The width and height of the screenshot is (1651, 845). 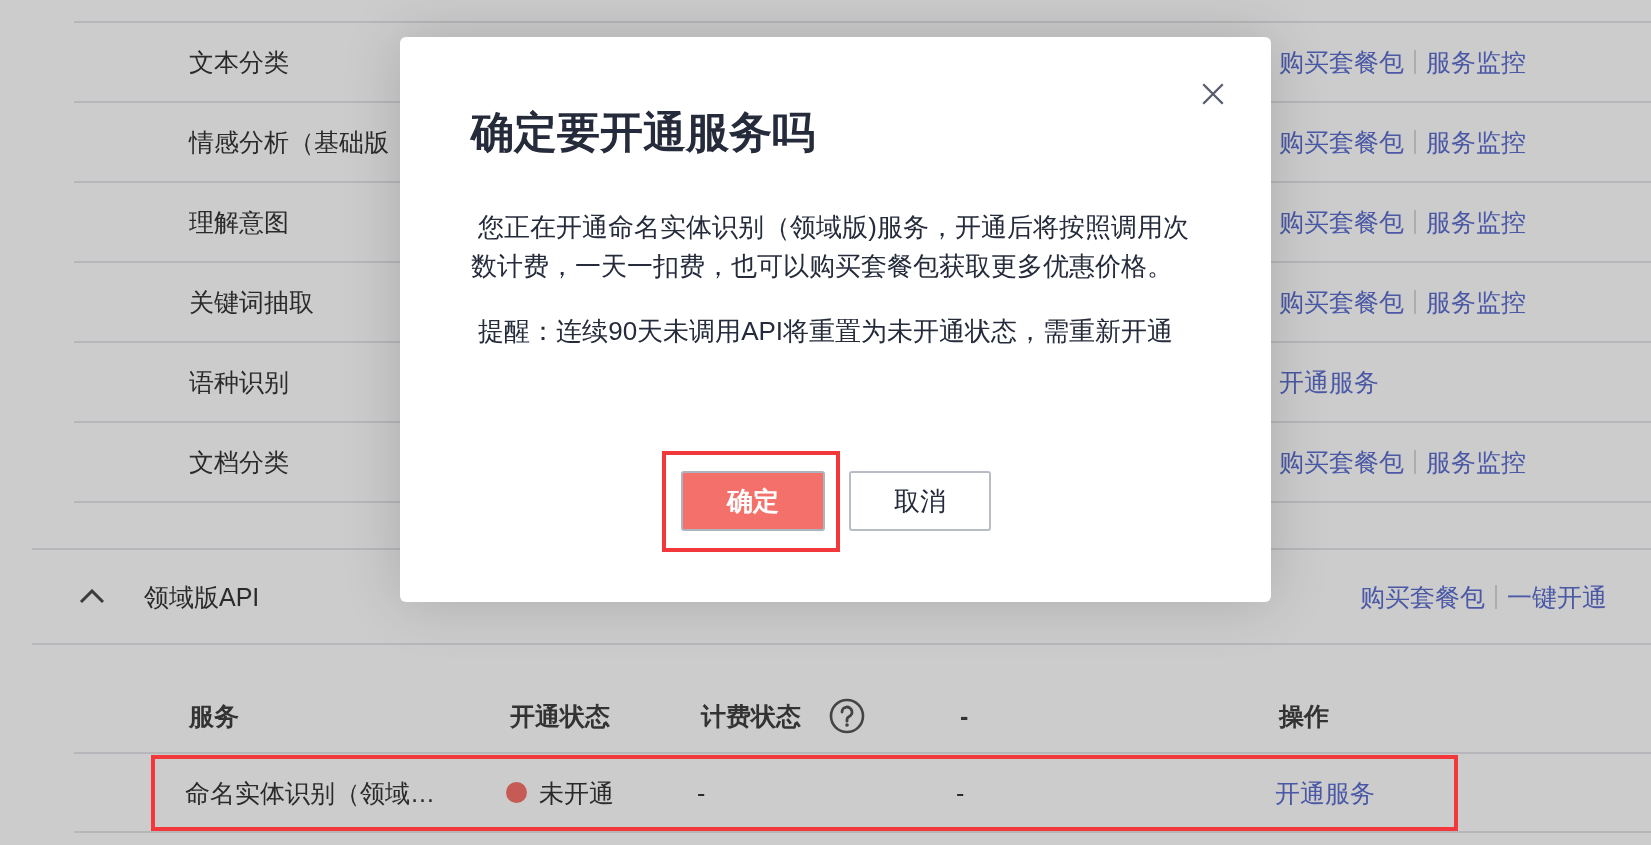 I want to click on chevron-up-icon, so click(x=92, y=596).